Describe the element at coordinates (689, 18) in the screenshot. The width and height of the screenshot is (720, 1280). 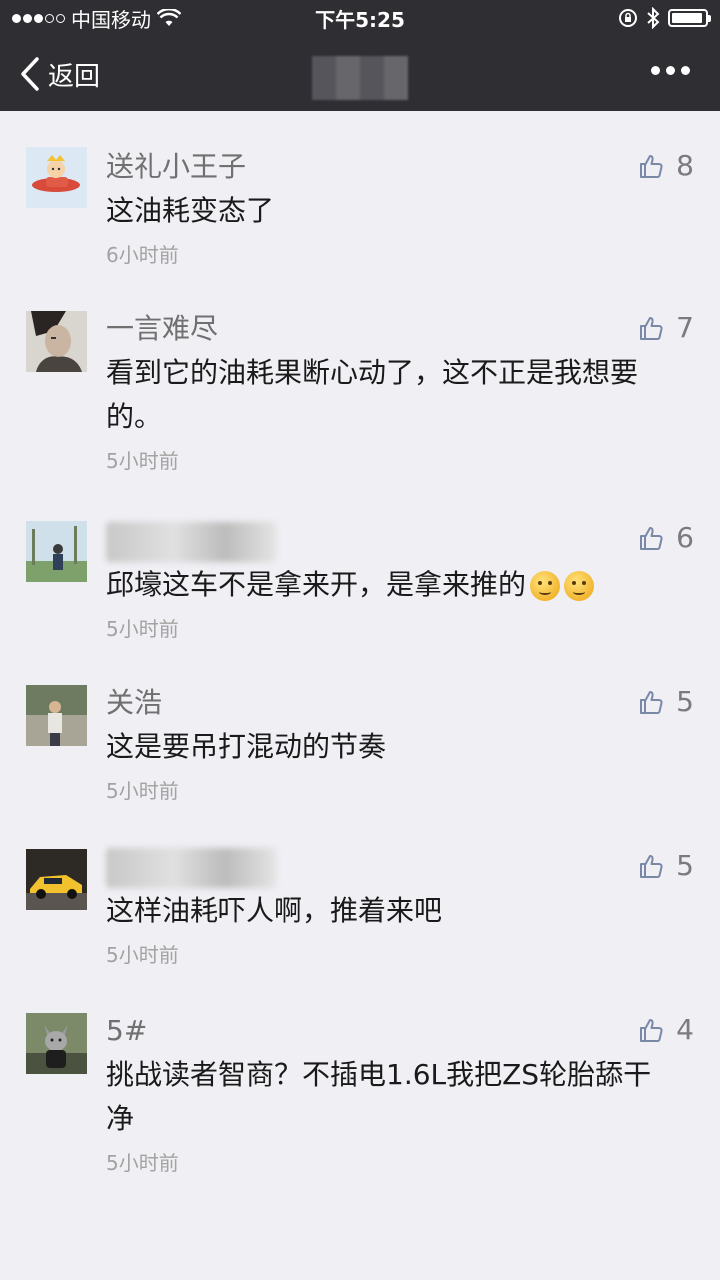
I see `battery-icon` at that location.